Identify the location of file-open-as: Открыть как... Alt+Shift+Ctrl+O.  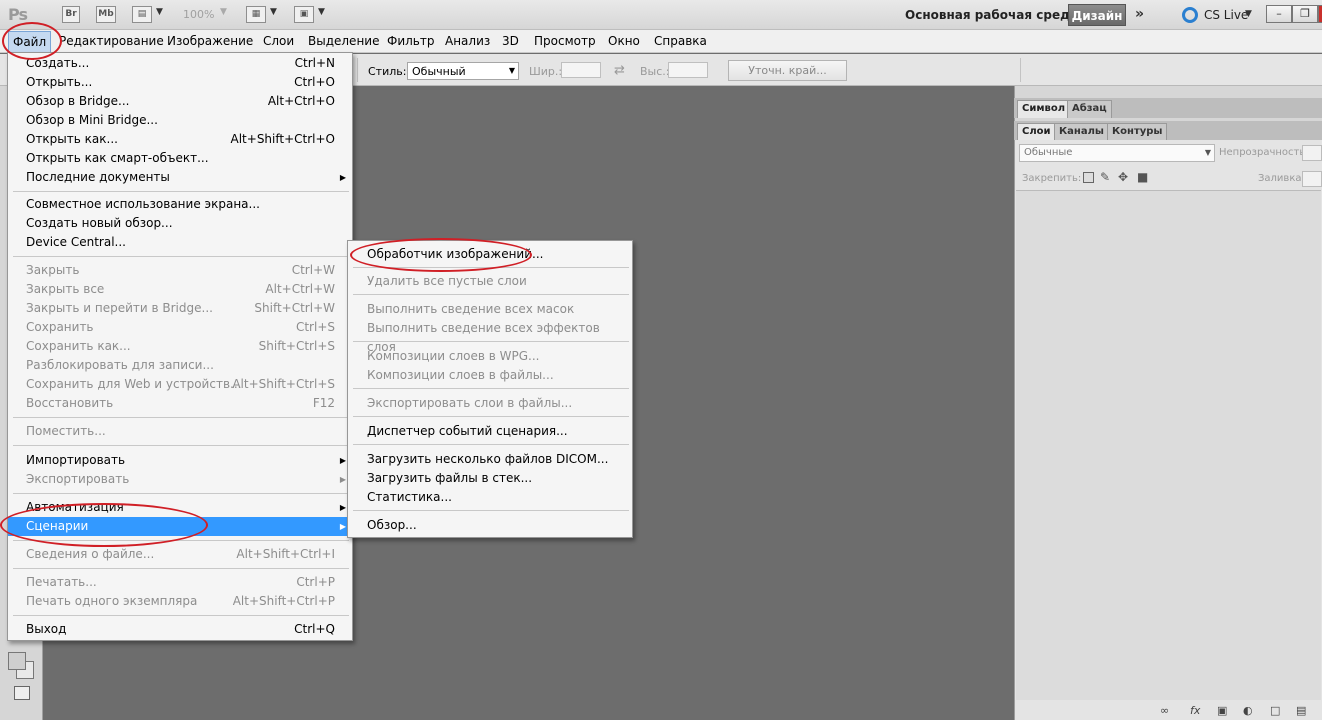
(180, 139).